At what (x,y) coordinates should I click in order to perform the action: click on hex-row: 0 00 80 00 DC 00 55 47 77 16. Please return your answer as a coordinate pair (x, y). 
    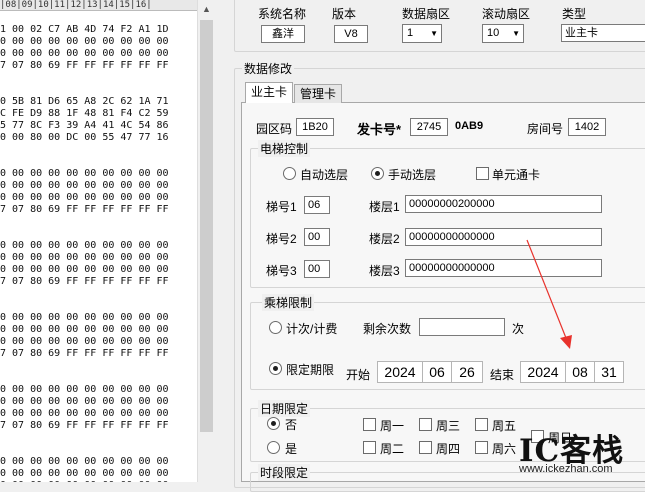
    Looking at the image, I should click on (84, 137).